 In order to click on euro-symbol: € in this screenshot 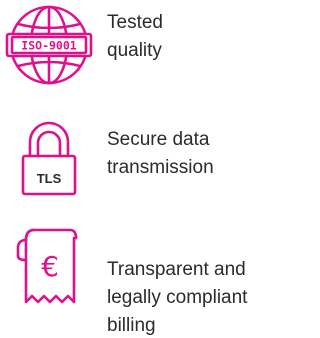, I will do `click(50, 266)`.